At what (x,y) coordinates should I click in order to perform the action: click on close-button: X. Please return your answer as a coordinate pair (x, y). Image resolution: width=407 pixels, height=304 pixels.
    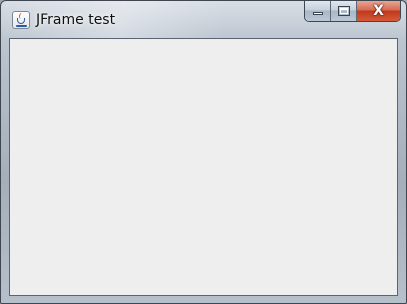
    Looking at the image, I should click on (378, 11).